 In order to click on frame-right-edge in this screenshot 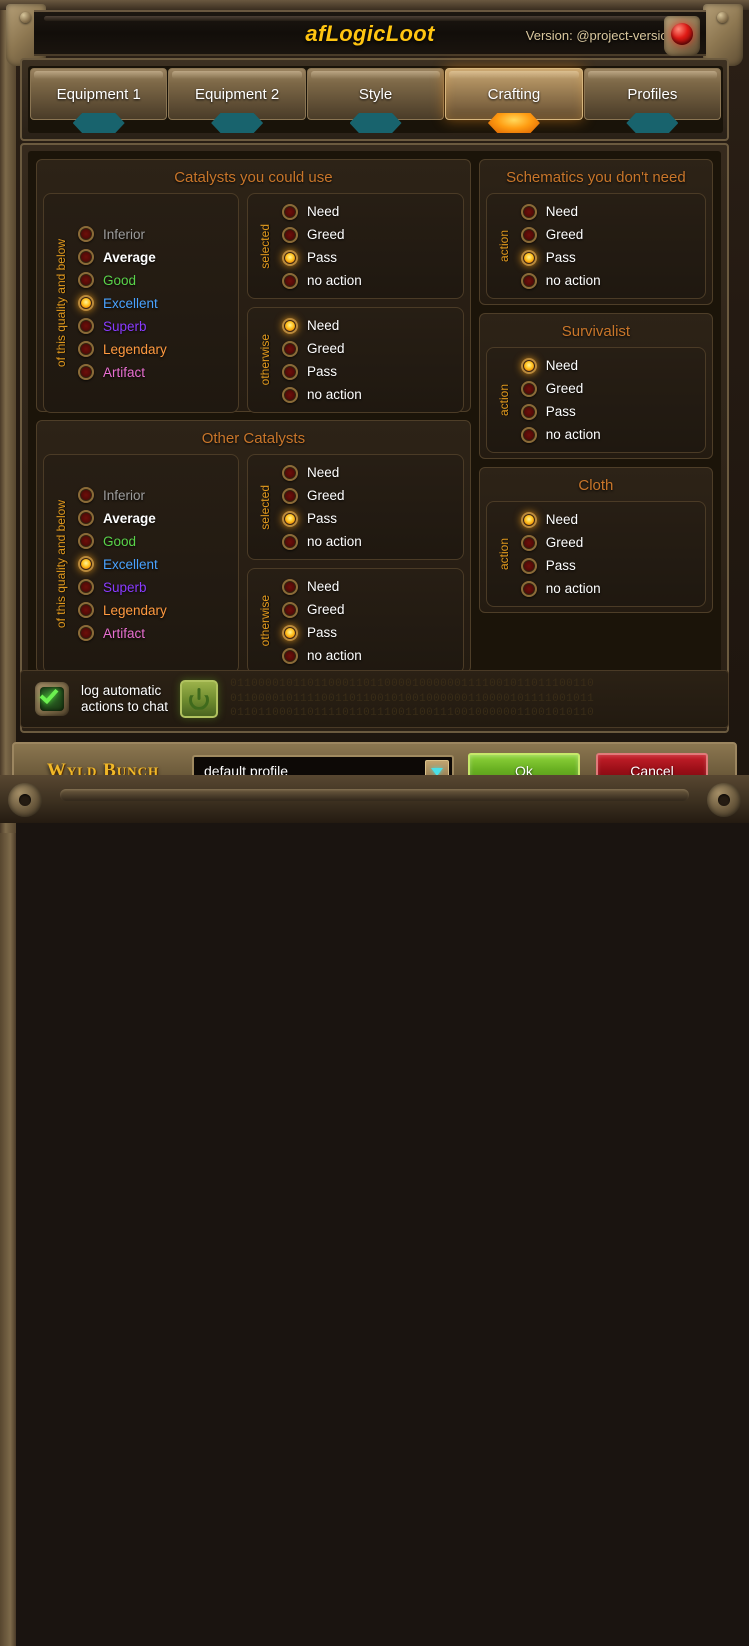, I will do `click(8, 1239)`.